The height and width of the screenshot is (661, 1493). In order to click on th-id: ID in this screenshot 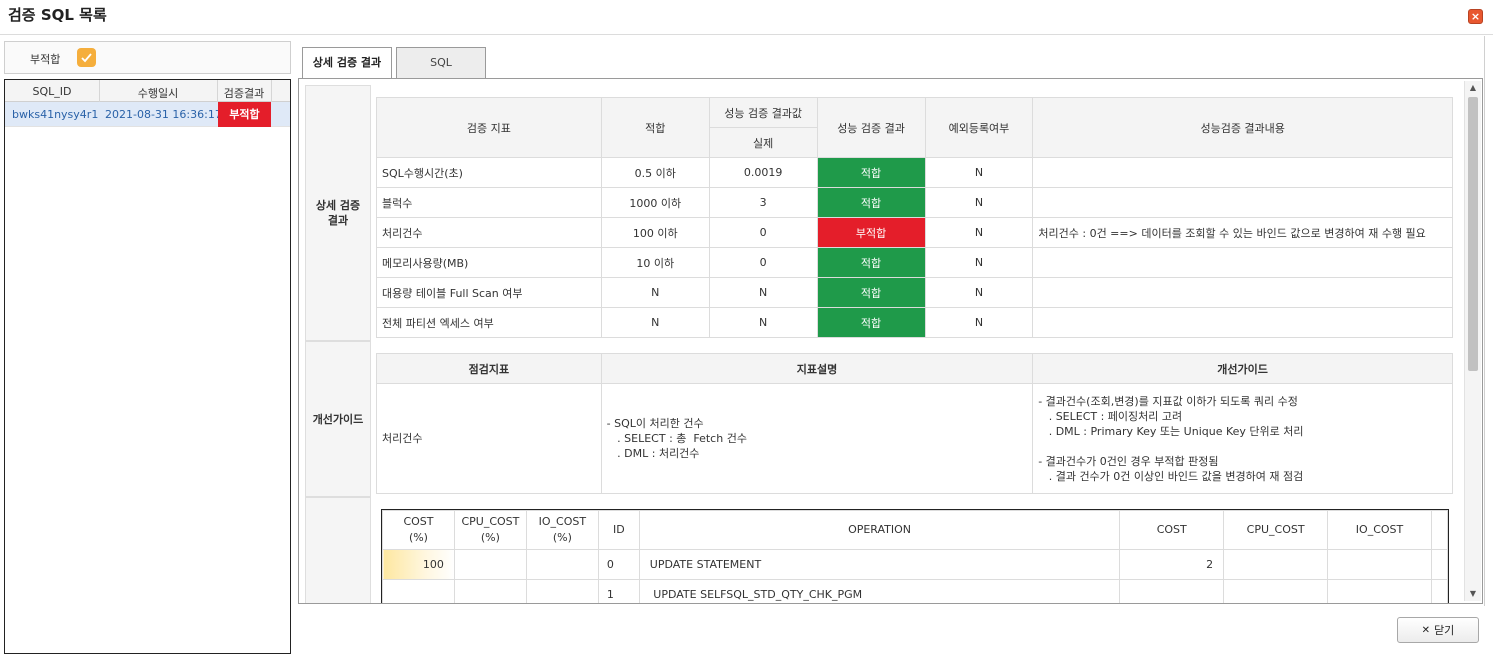, I will do `click(618, 530)`.